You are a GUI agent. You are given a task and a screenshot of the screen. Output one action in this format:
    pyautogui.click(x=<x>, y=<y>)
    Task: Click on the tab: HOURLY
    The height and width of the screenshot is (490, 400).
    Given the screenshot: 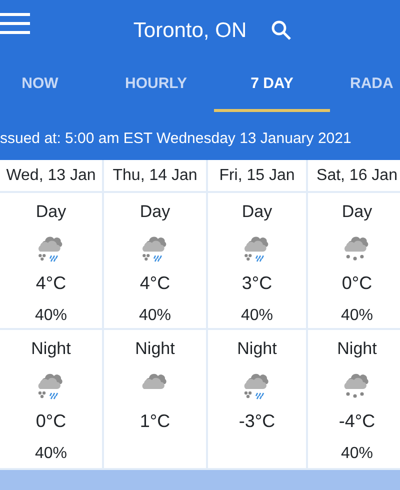 What is the action you would take?
    pyautogui.click(x=156, y=86)
    